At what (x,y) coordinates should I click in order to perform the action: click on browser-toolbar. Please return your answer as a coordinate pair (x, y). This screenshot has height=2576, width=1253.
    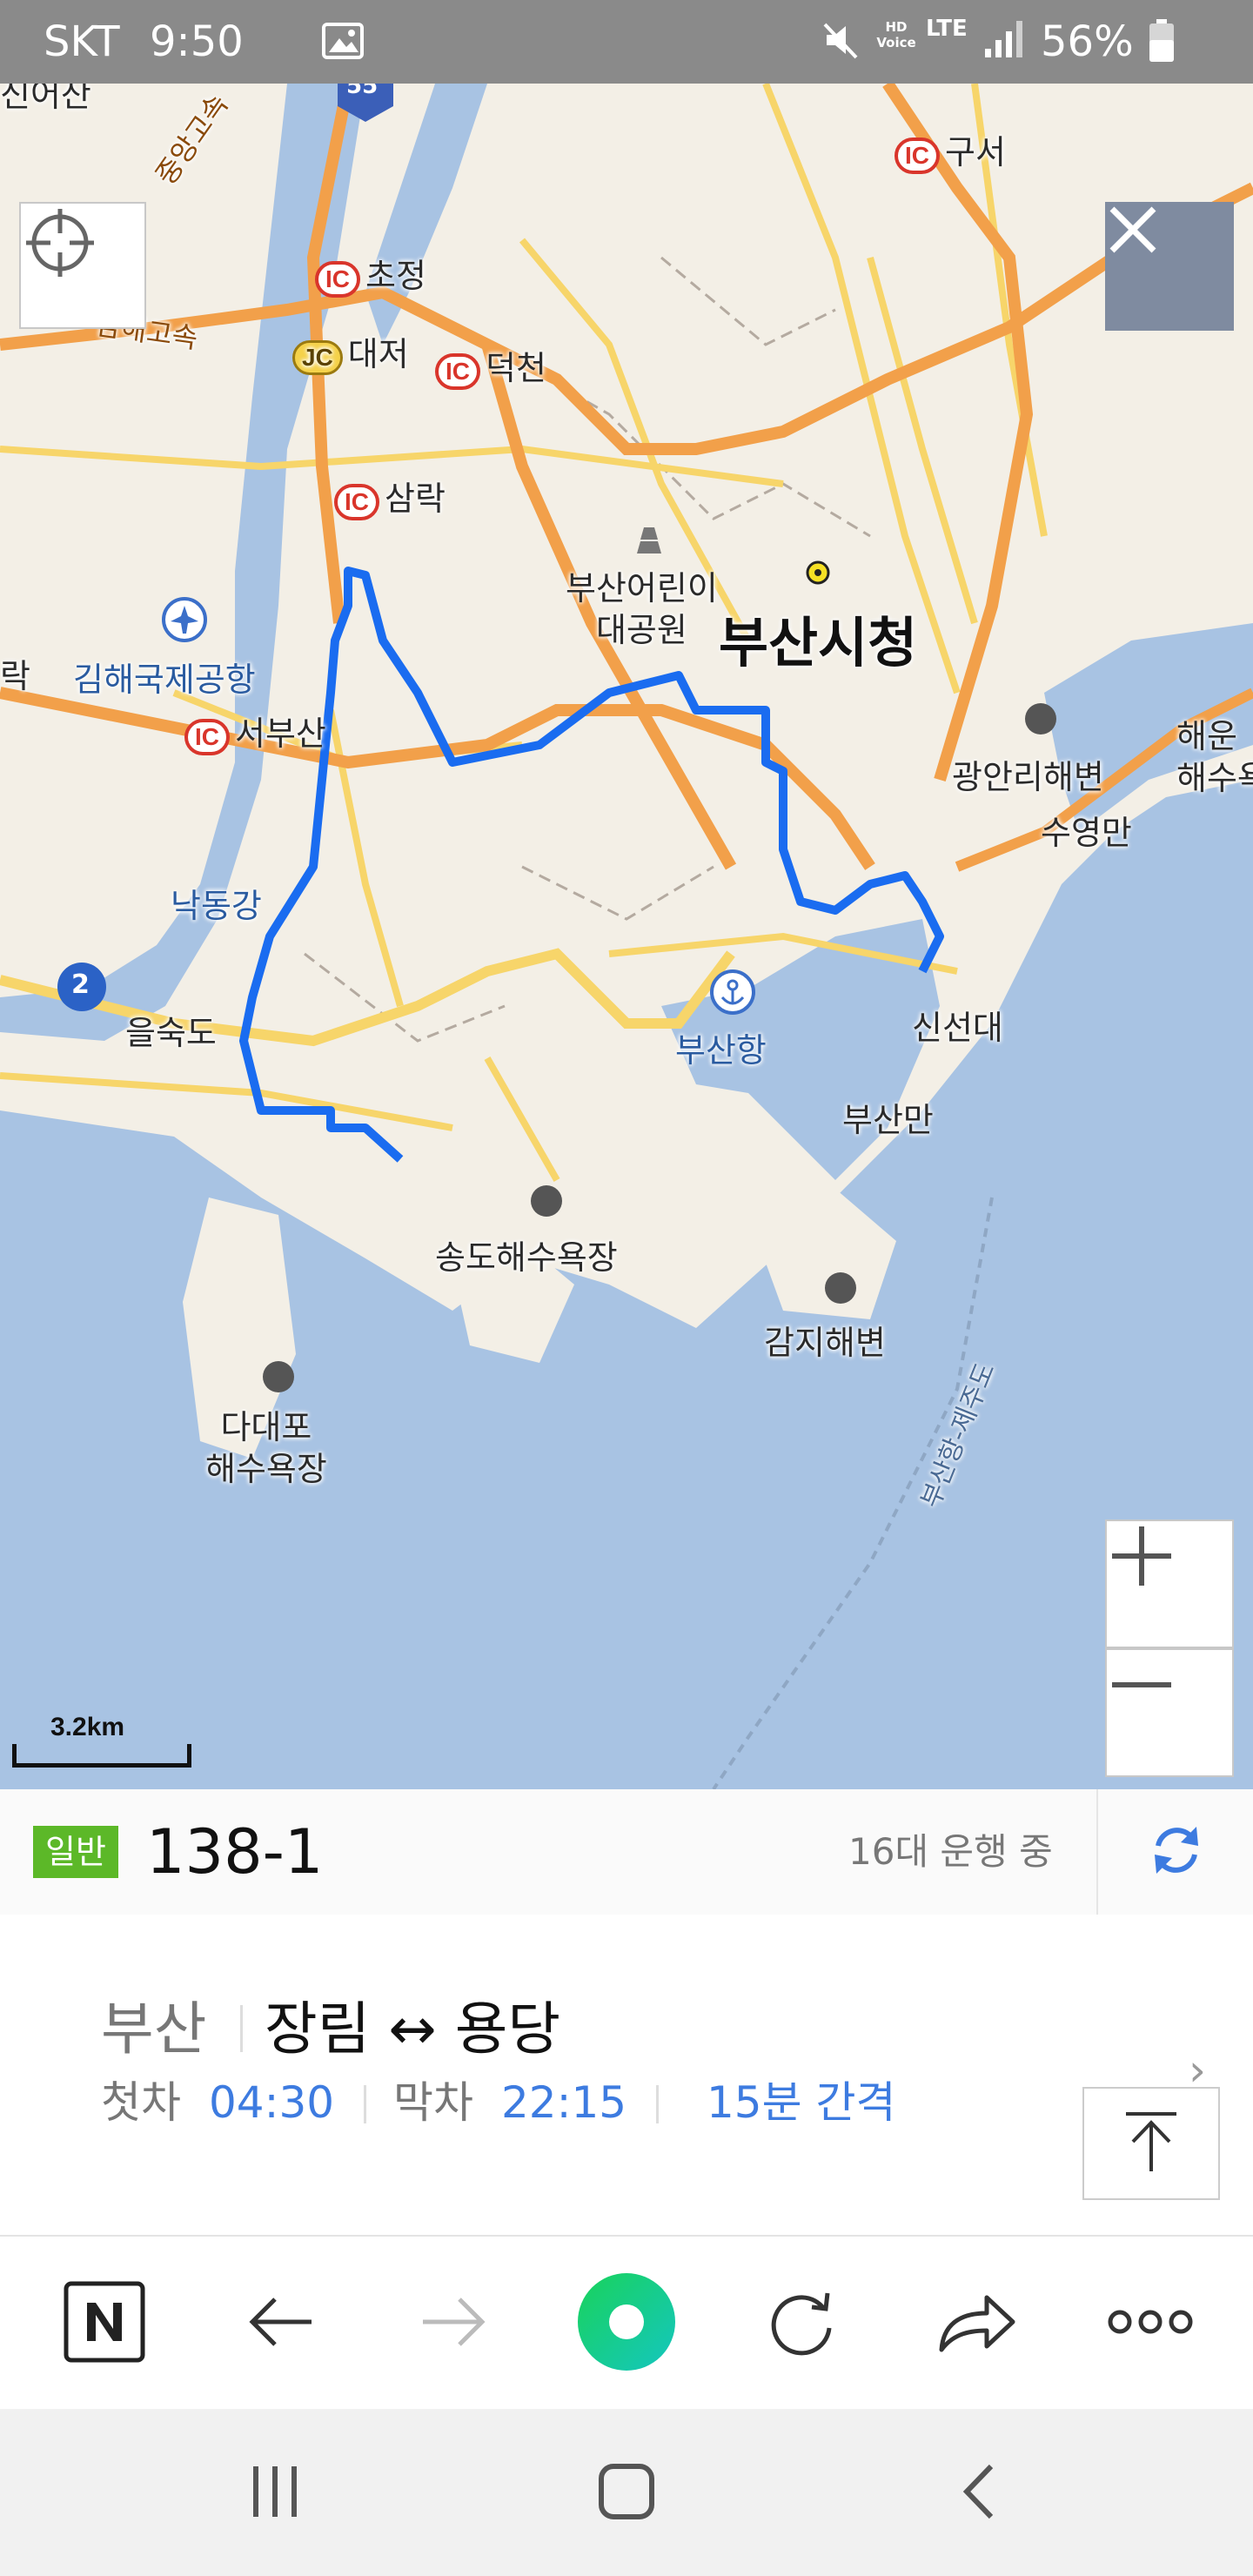
    Looking at the image, I should click on (626, 2323).